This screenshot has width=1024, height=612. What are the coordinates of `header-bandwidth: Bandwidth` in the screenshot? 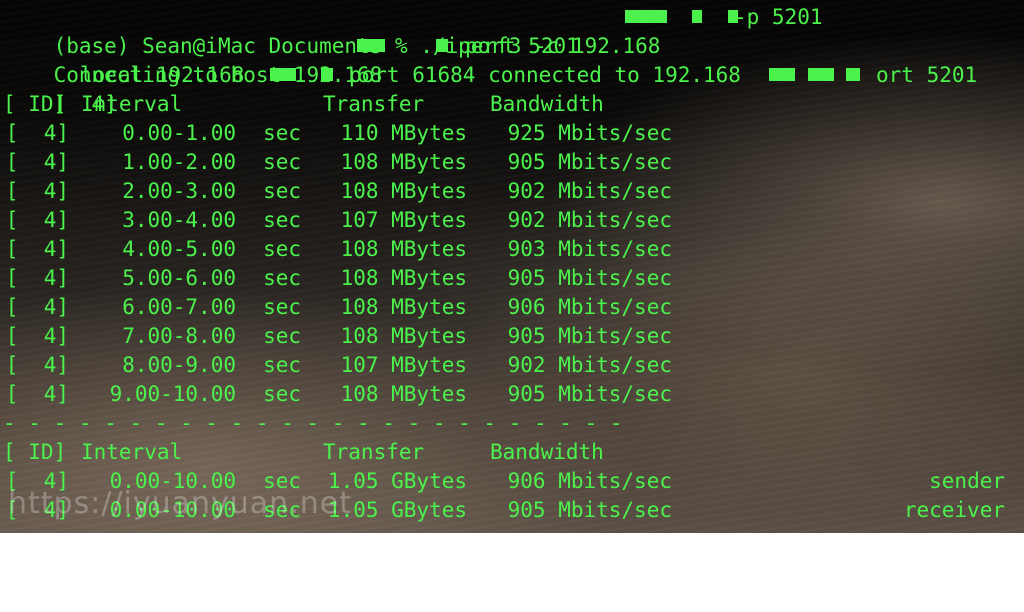 It's located at (547, 104).